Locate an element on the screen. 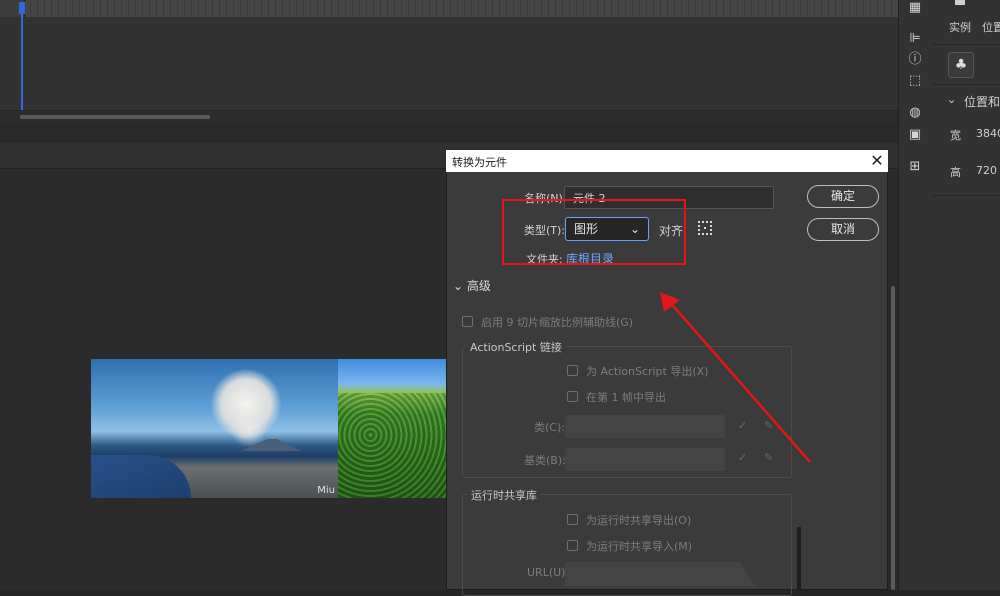  height-label: 高 is located at coordinates (955, 172).